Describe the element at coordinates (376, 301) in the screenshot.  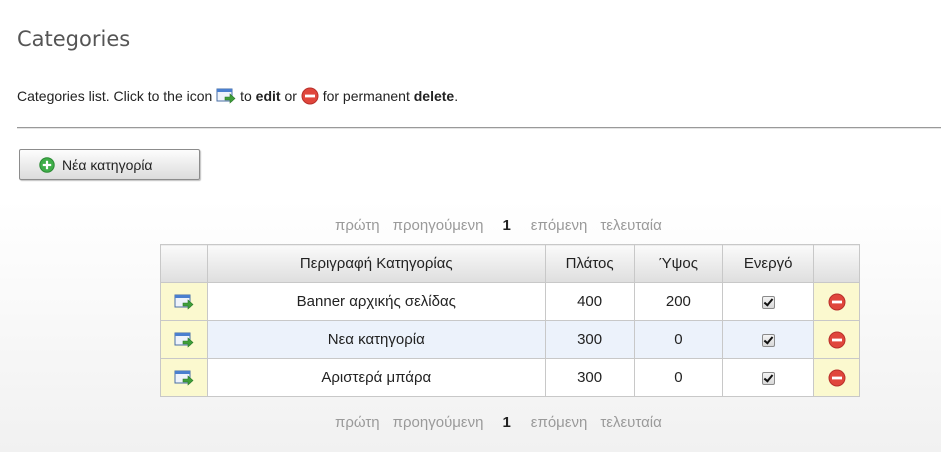
I see `description-cell: Banner αρχικής σελίδας` at that location.